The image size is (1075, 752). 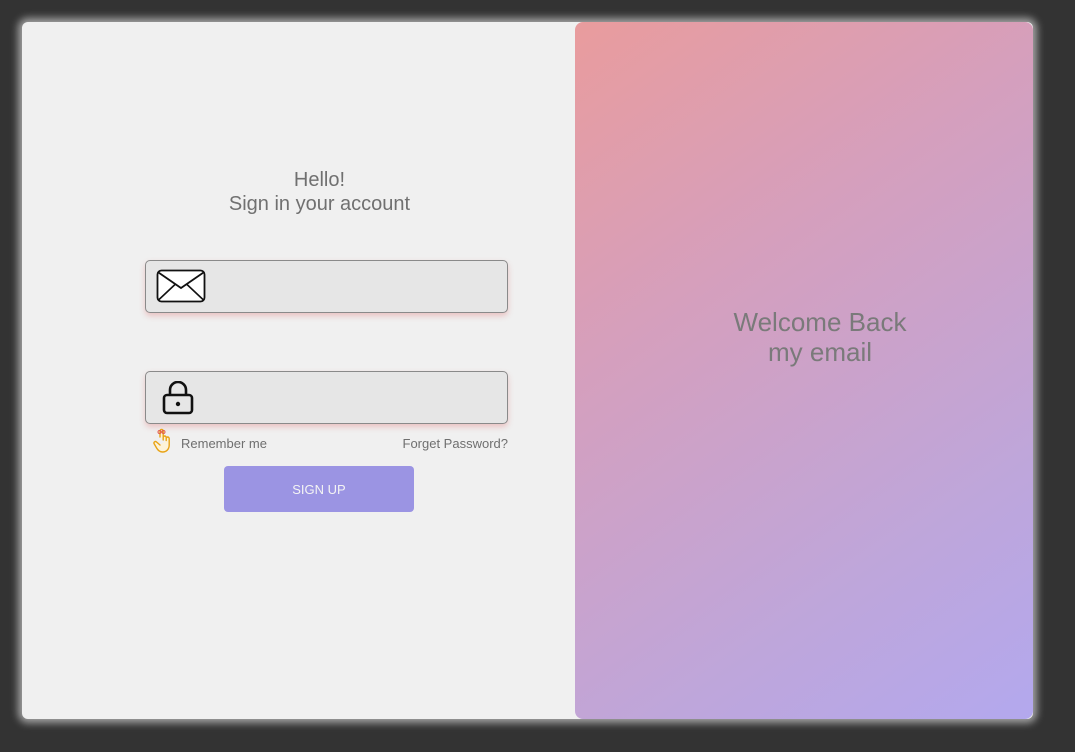 I want to click on greeting: Hello! Sign in your account, so click(x=319, y=192).